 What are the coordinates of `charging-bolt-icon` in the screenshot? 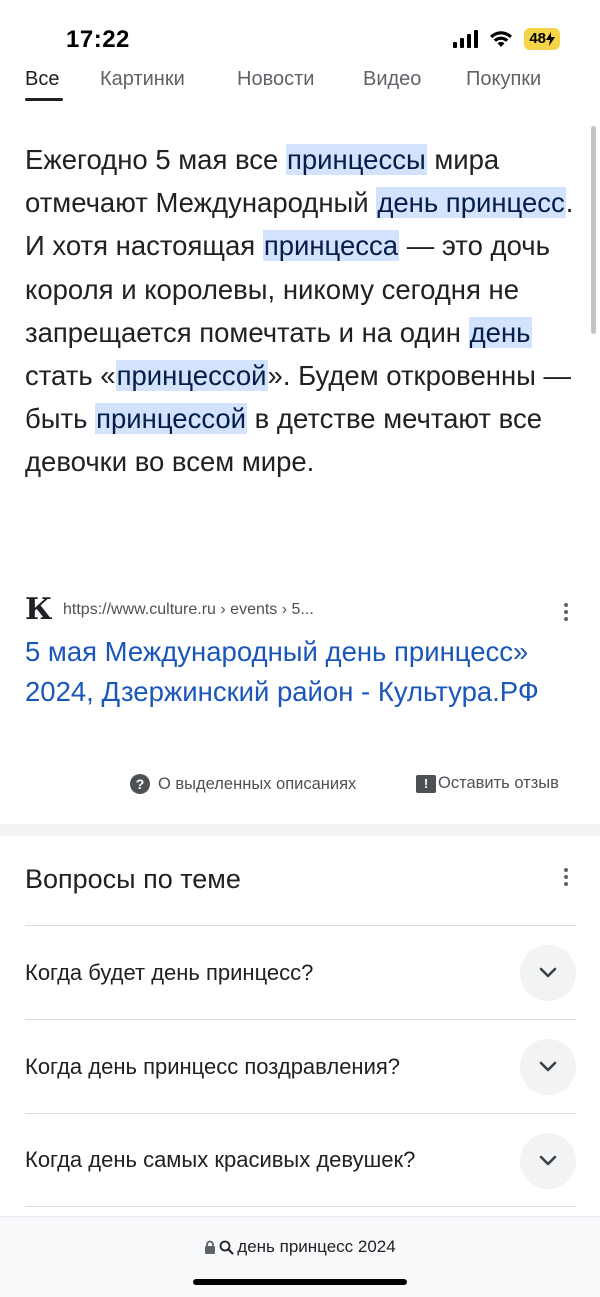 It's located at (550, 39).